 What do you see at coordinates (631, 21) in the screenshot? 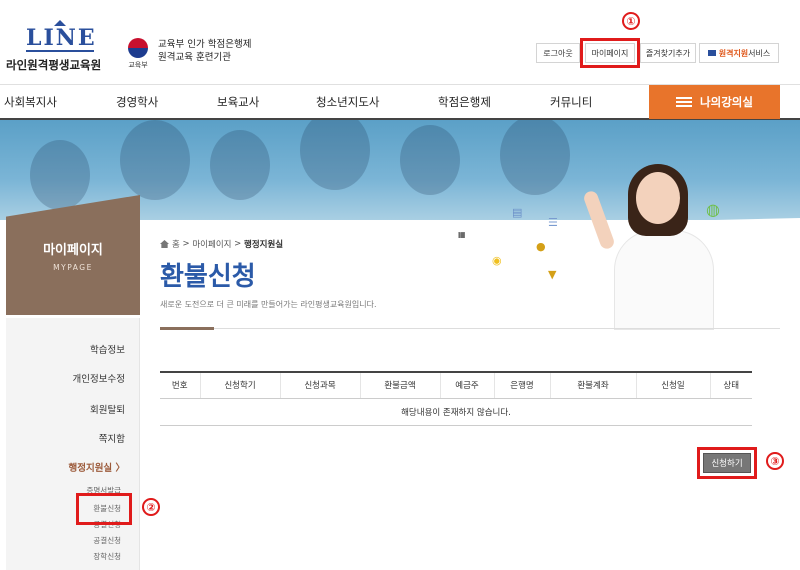
I see `step-1-marker: ①` at bounding box center [631, 21].